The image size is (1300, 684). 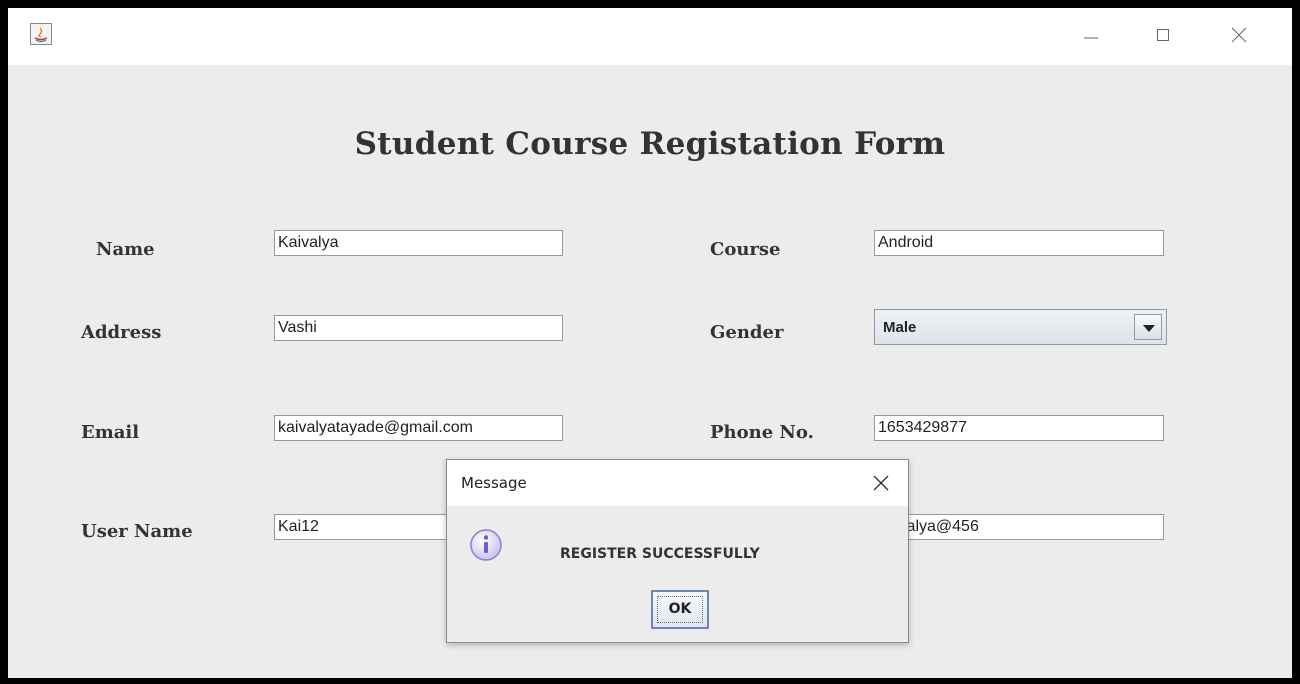 What do you see at coordinates (1019, 527) in the screenshot?
I see `password-input: ivalya@456` at bounding box center [1019, 527].